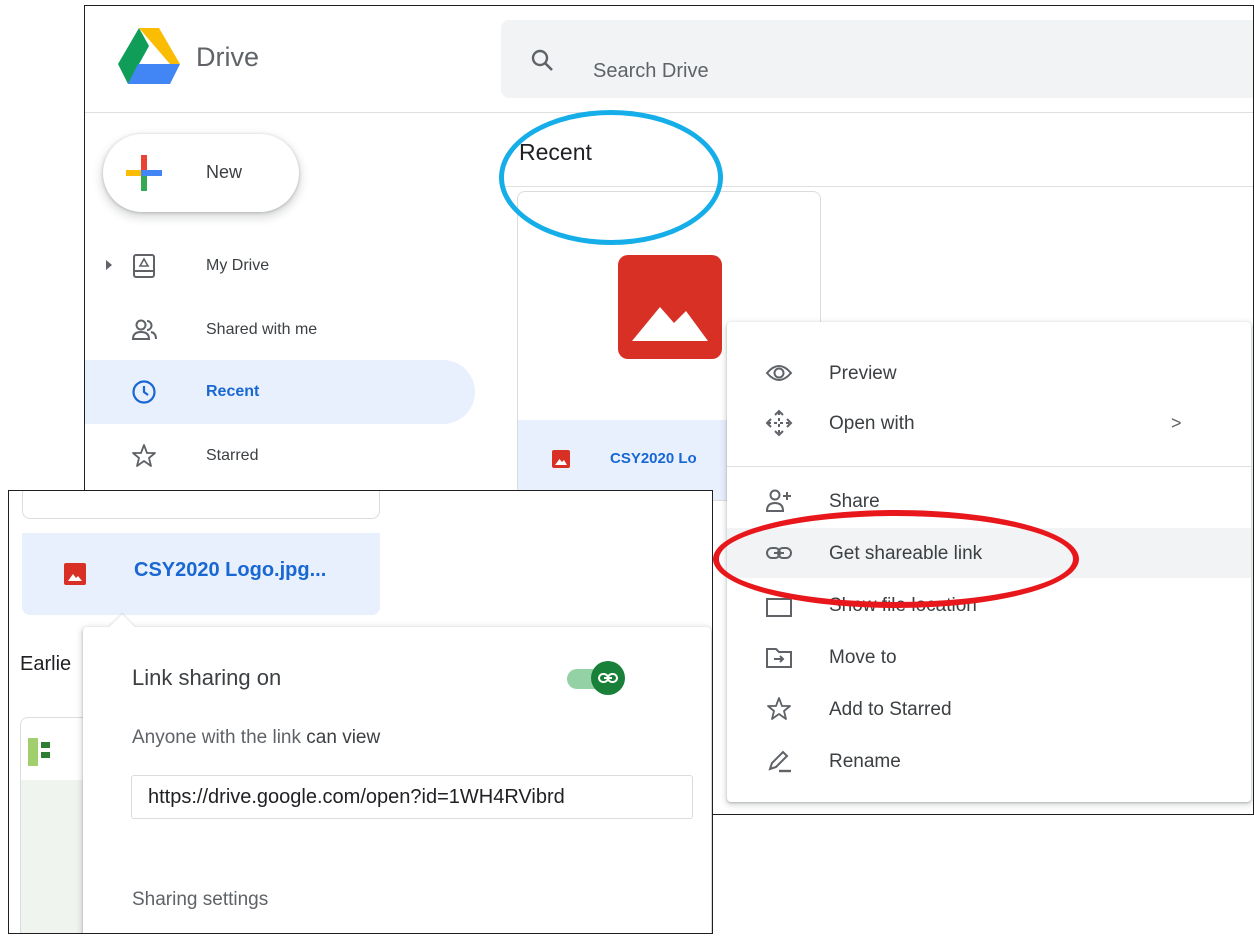 This screenshot has height=936, width=1254. What do you see at coordinates (144, 392) in the screenshot?
I see `clock-icon` at bounding box center [144, 392].